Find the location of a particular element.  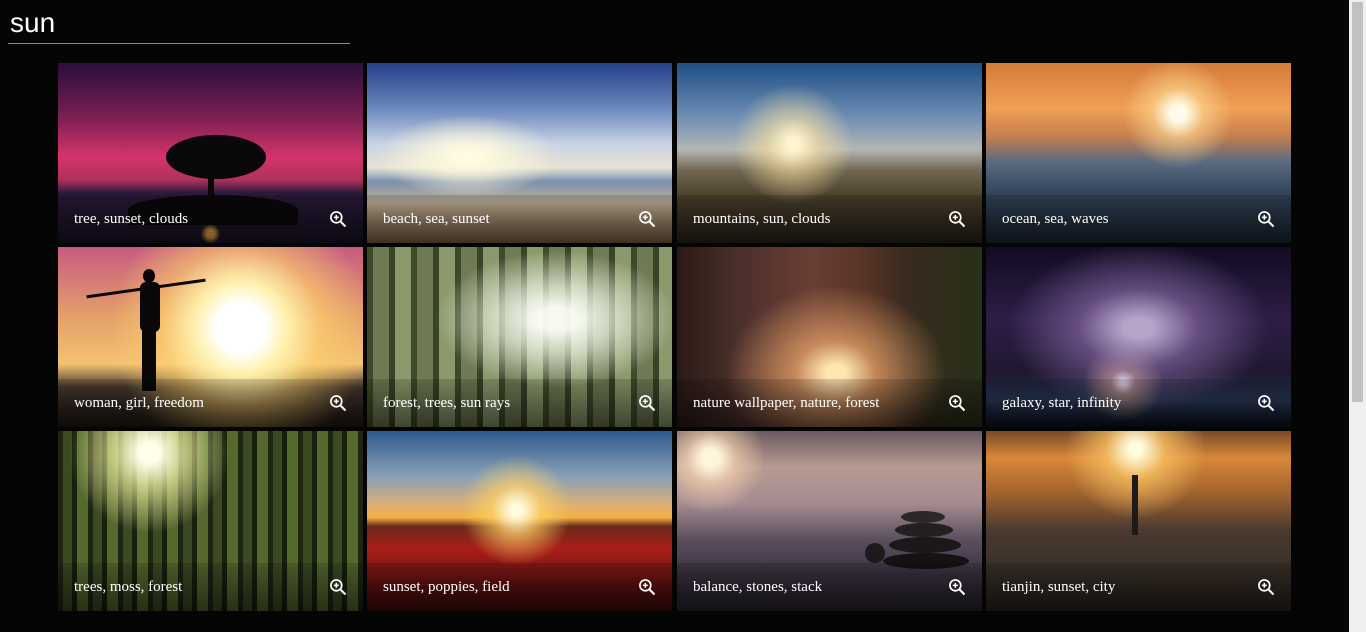

image-tile: tianjin, sunset, city is located at coordinates (1138, 521).